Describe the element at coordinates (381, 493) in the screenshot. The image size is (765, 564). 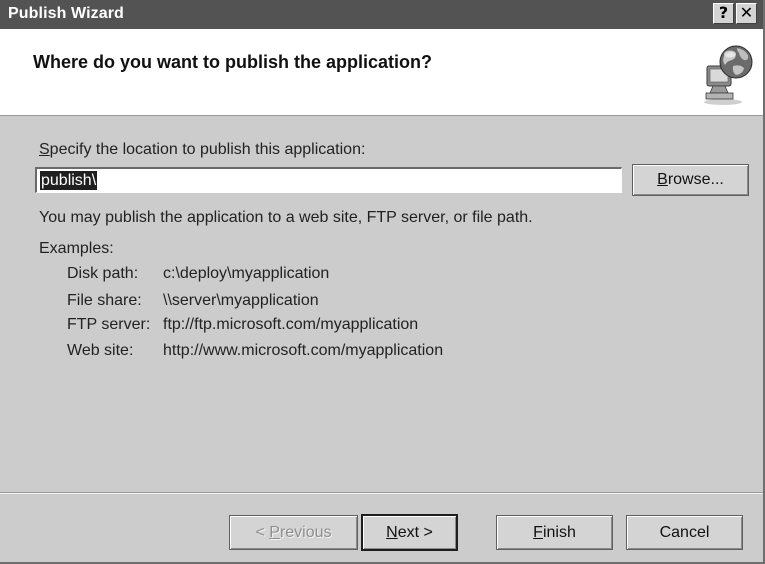
I see `footer-divider` at that location.